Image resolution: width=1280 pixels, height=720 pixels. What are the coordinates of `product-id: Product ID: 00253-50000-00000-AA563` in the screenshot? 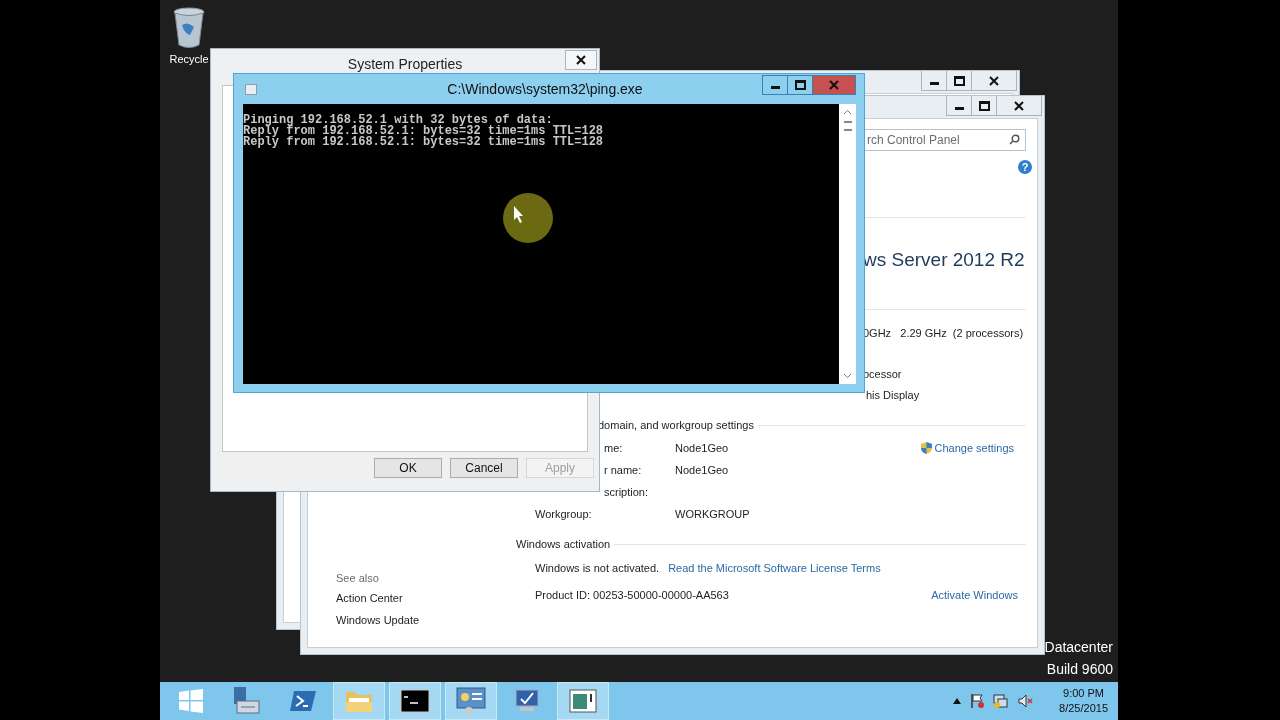 It's located at (632, 595).